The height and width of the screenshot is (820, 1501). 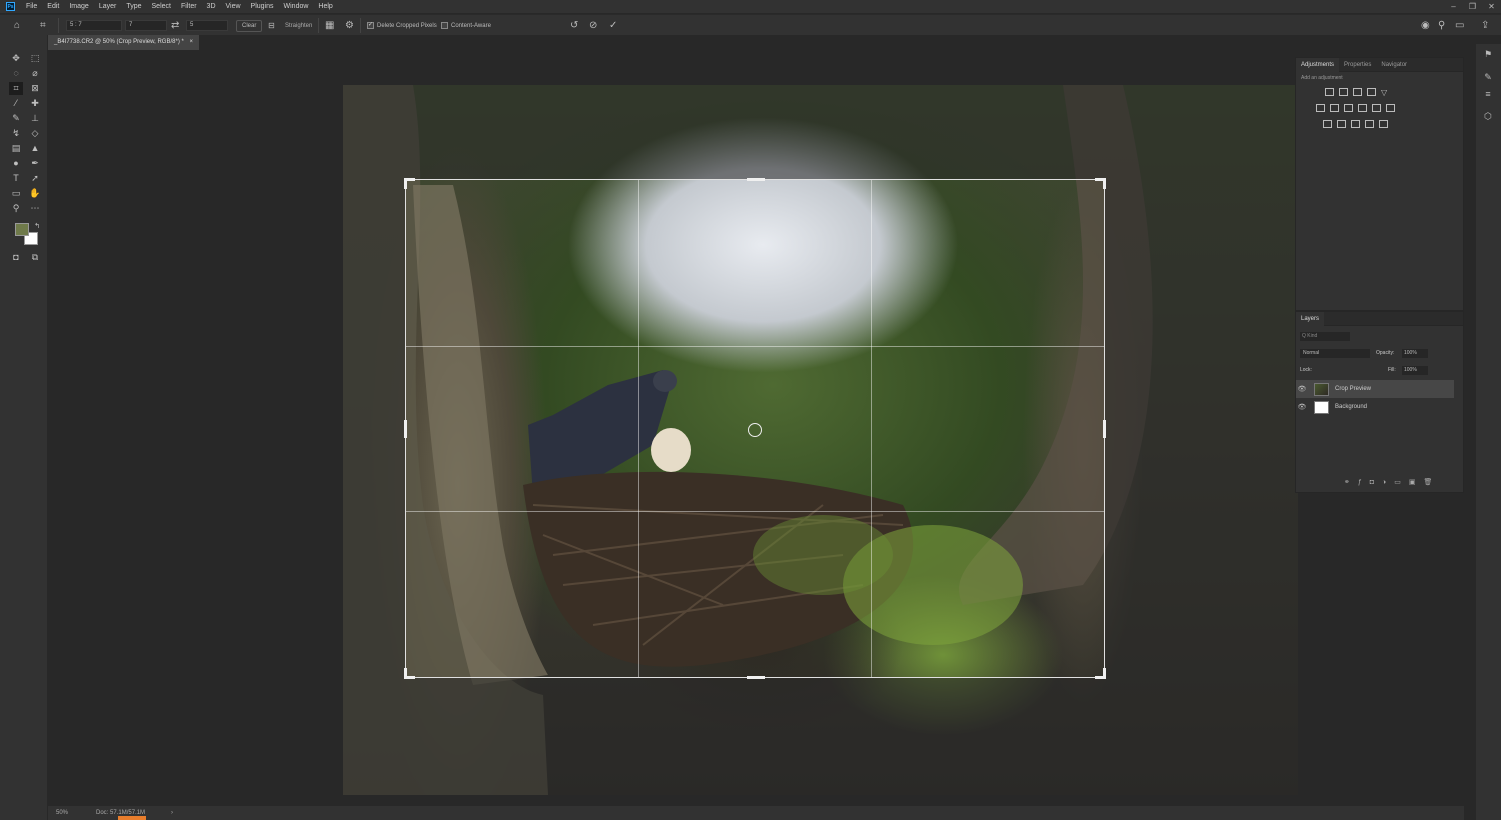 I want to click on commit-crop-icon: ✓, so click(x=613, y=25).